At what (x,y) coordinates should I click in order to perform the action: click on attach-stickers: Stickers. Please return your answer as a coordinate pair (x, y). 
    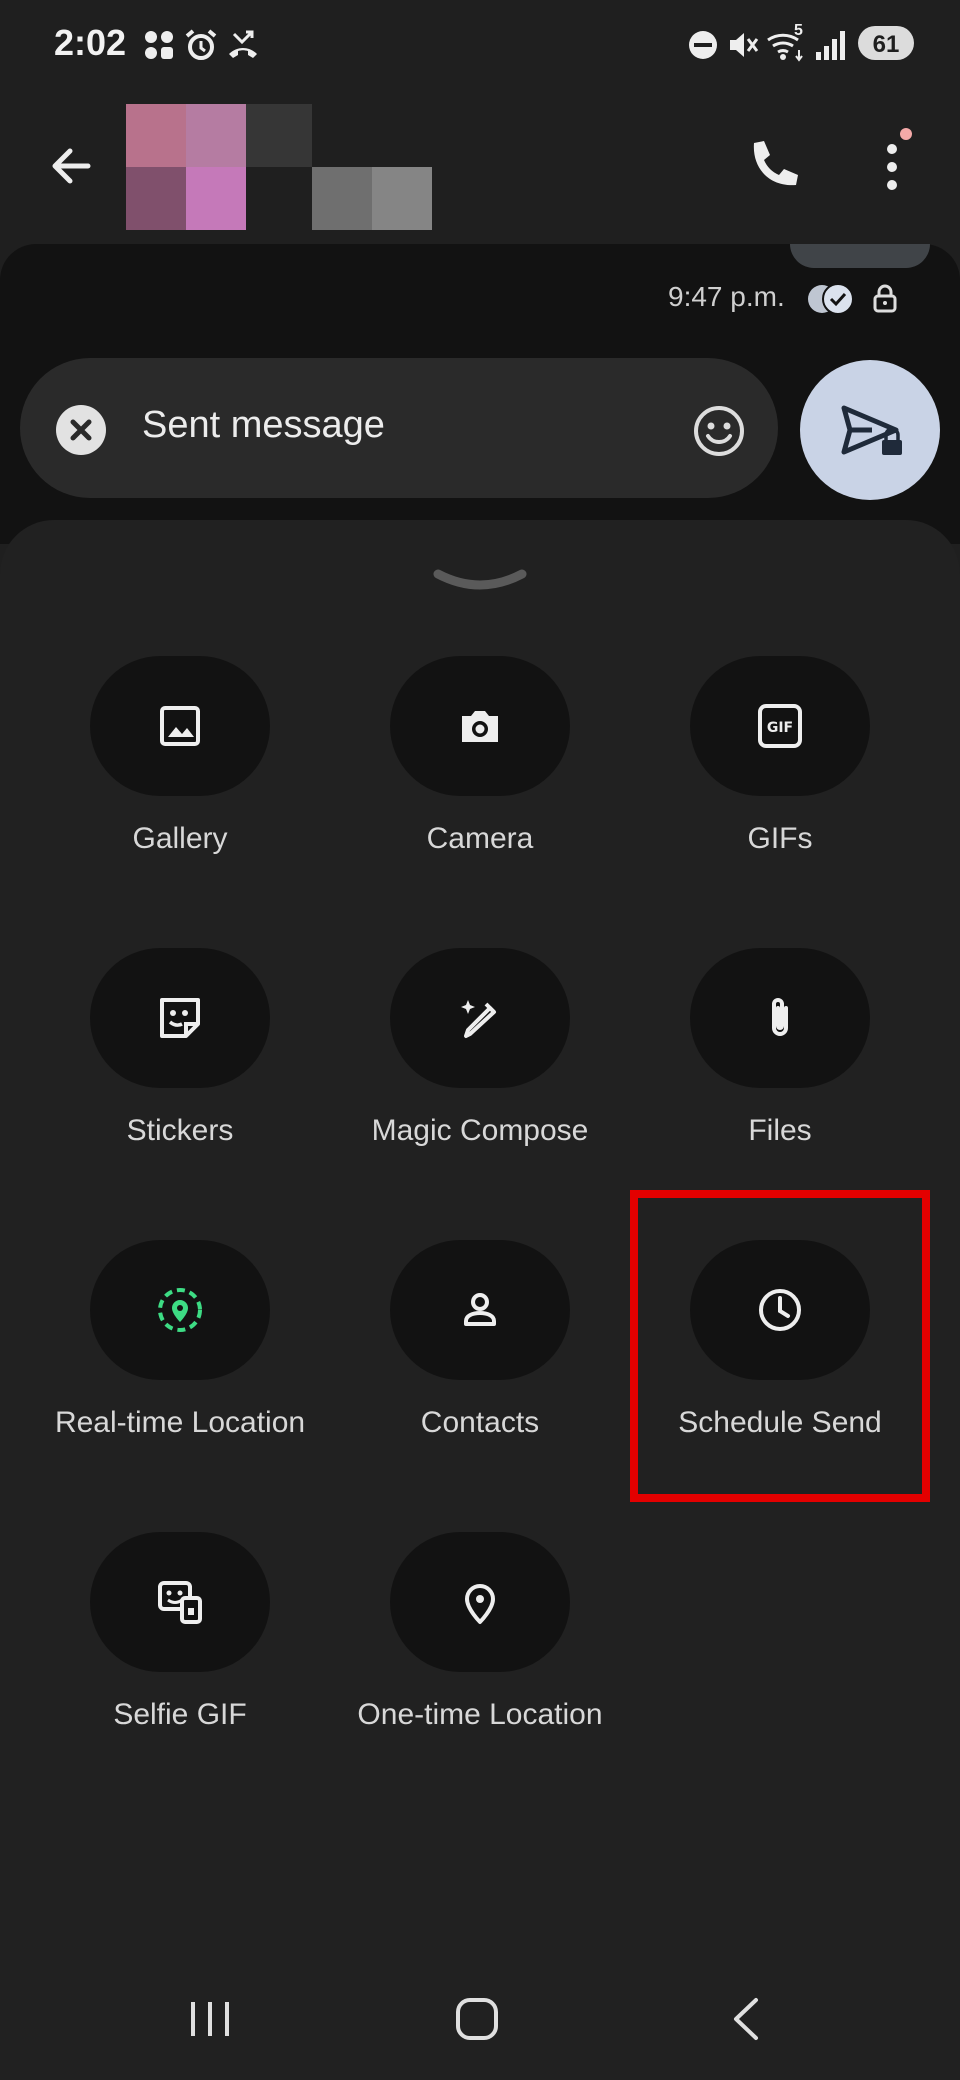
    Looking at the image, I should click on (180, 1073).